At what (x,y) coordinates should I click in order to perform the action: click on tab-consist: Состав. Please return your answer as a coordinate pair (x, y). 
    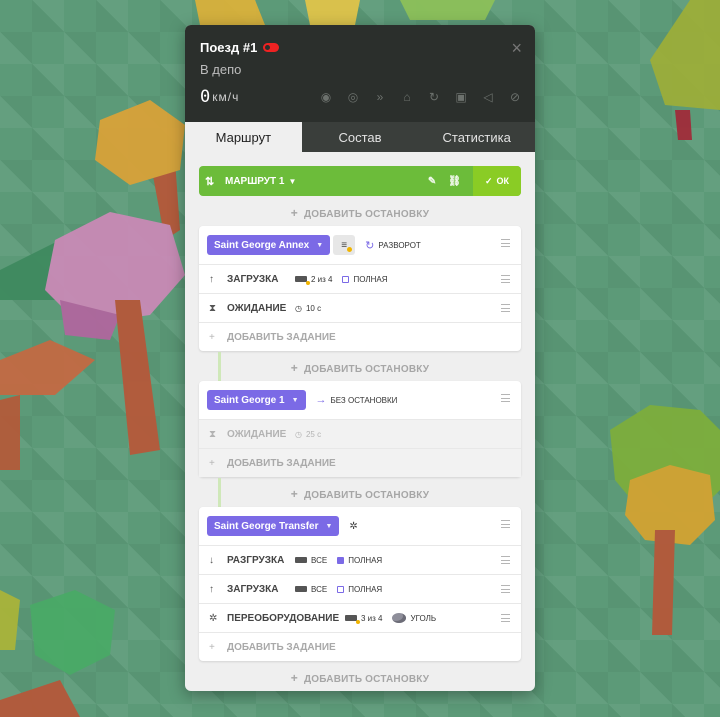
    Looking at the image, I should click on (360, 137).